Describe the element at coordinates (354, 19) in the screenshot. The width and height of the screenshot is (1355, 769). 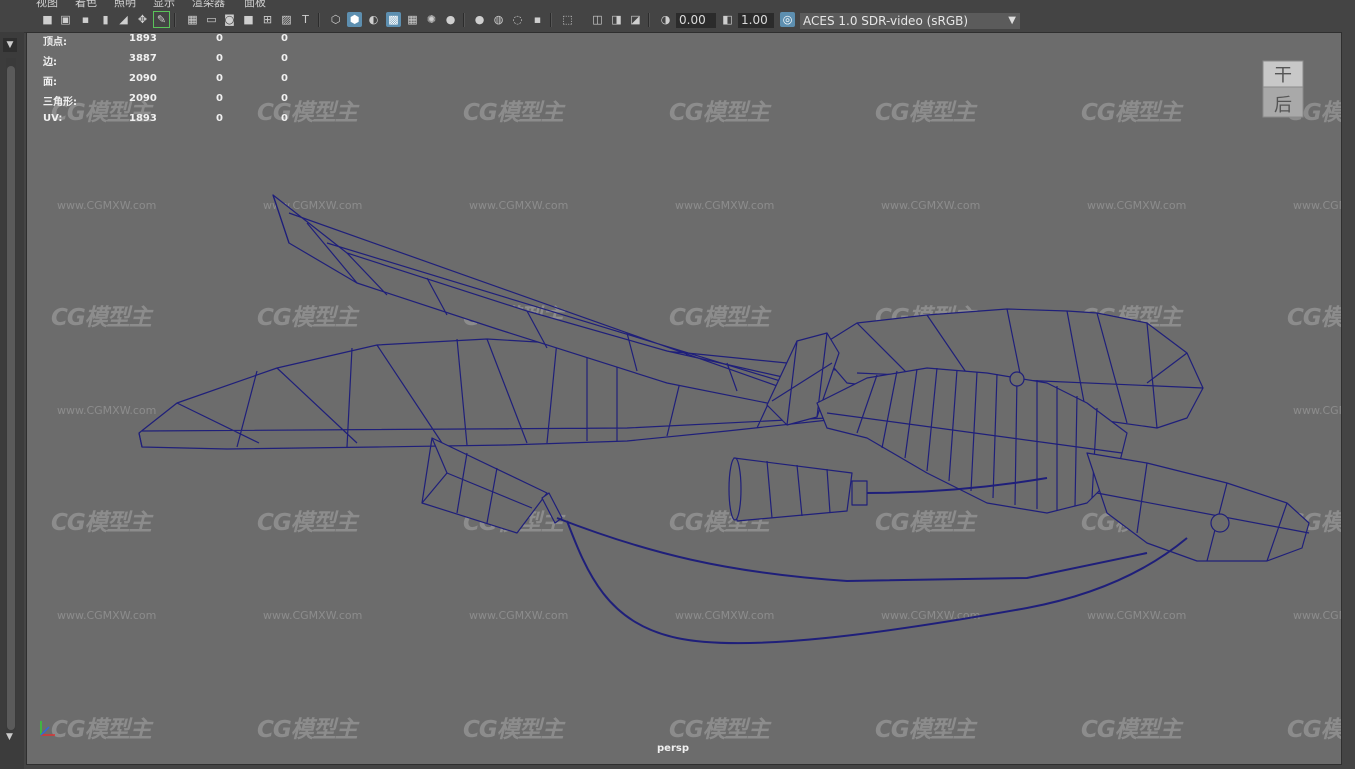
I see `smooth-shade-icon: ⬢` at that location.